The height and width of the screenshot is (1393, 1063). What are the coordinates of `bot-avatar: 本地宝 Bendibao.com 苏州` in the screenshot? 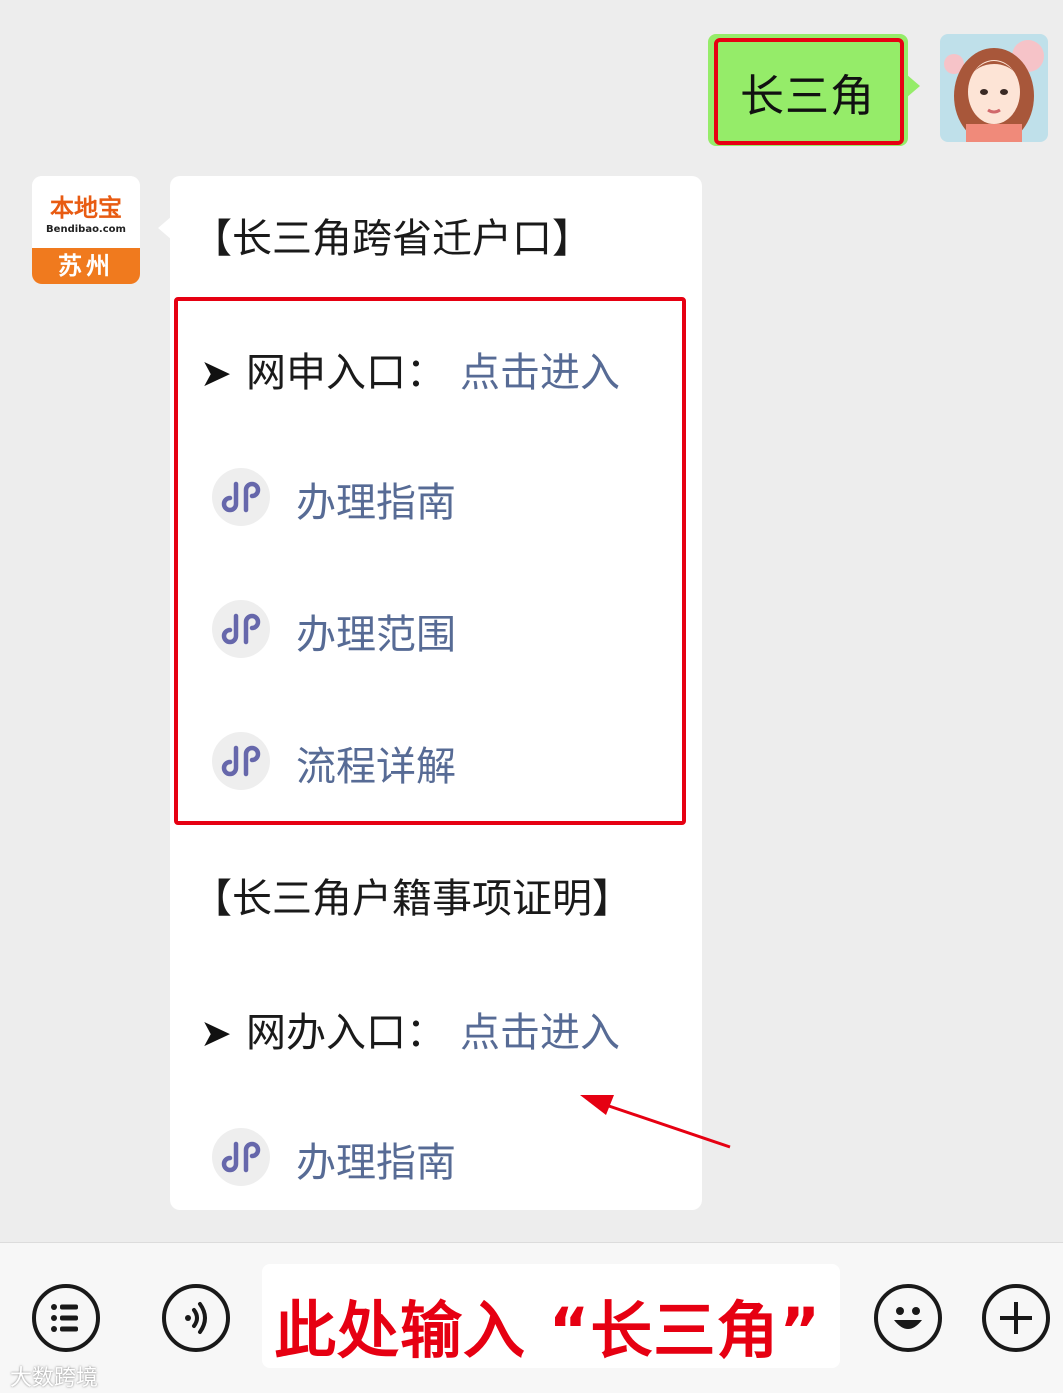 It's located at (86, 230).